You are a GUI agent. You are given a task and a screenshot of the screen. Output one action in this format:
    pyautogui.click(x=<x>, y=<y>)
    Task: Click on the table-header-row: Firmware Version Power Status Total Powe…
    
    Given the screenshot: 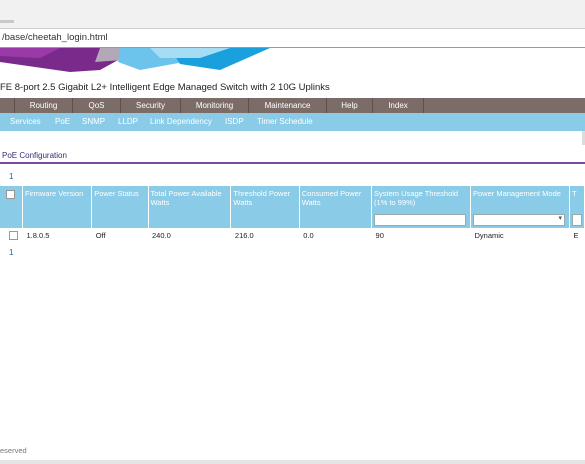 What is the action you would take?
    pyautogui.click(x=292, y=199)
    